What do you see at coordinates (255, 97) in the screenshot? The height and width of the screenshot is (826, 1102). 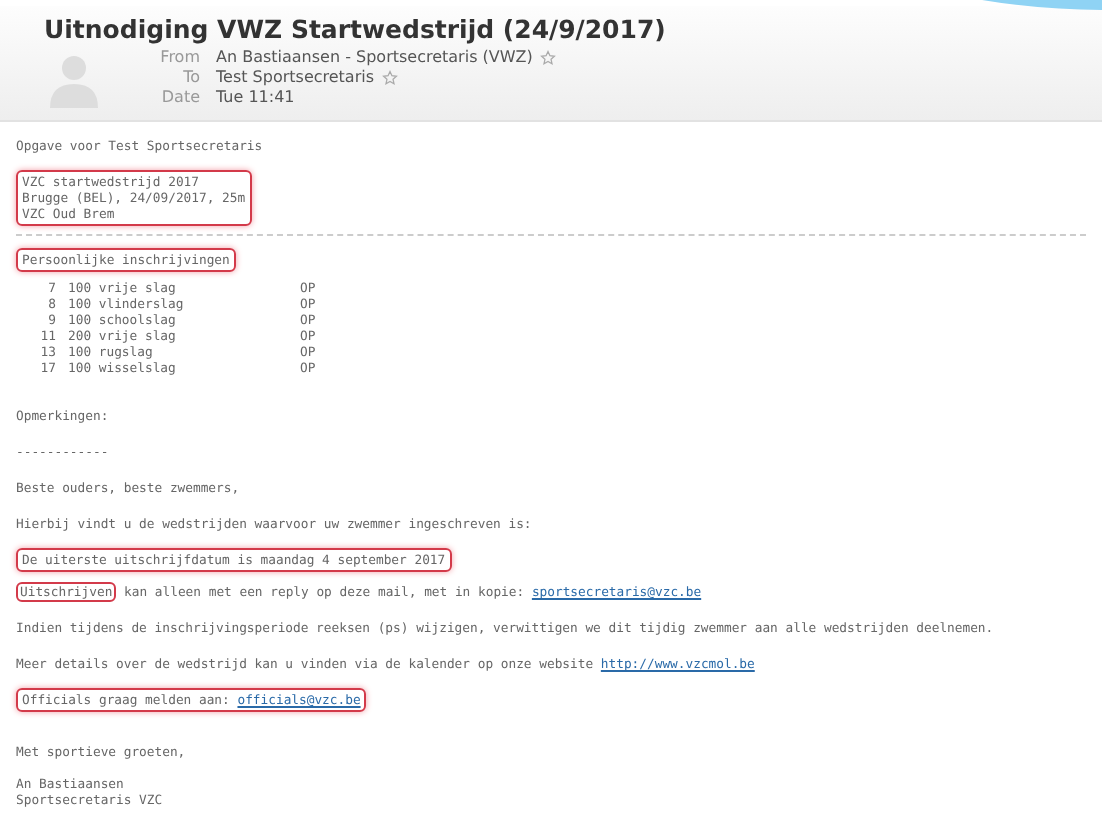 I see `field-value: Tue 11:41` at bounding box center [255, 97].